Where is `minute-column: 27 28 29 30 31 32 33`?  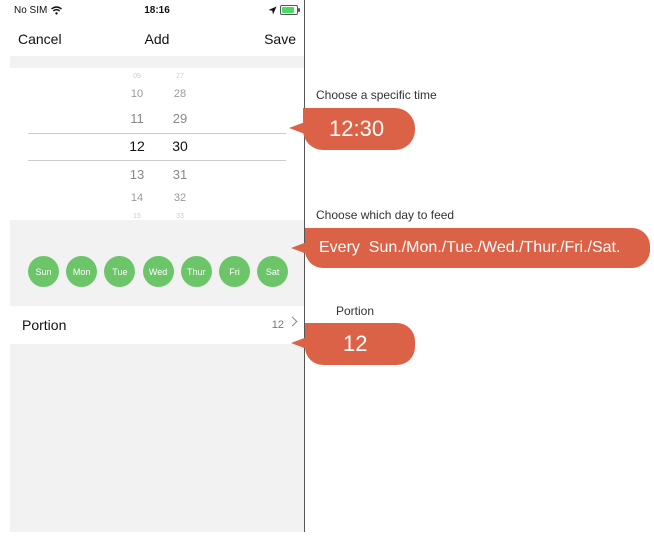 minute-column: 27 28 29 30 31 32 33 is located at coordinates (180, 144).